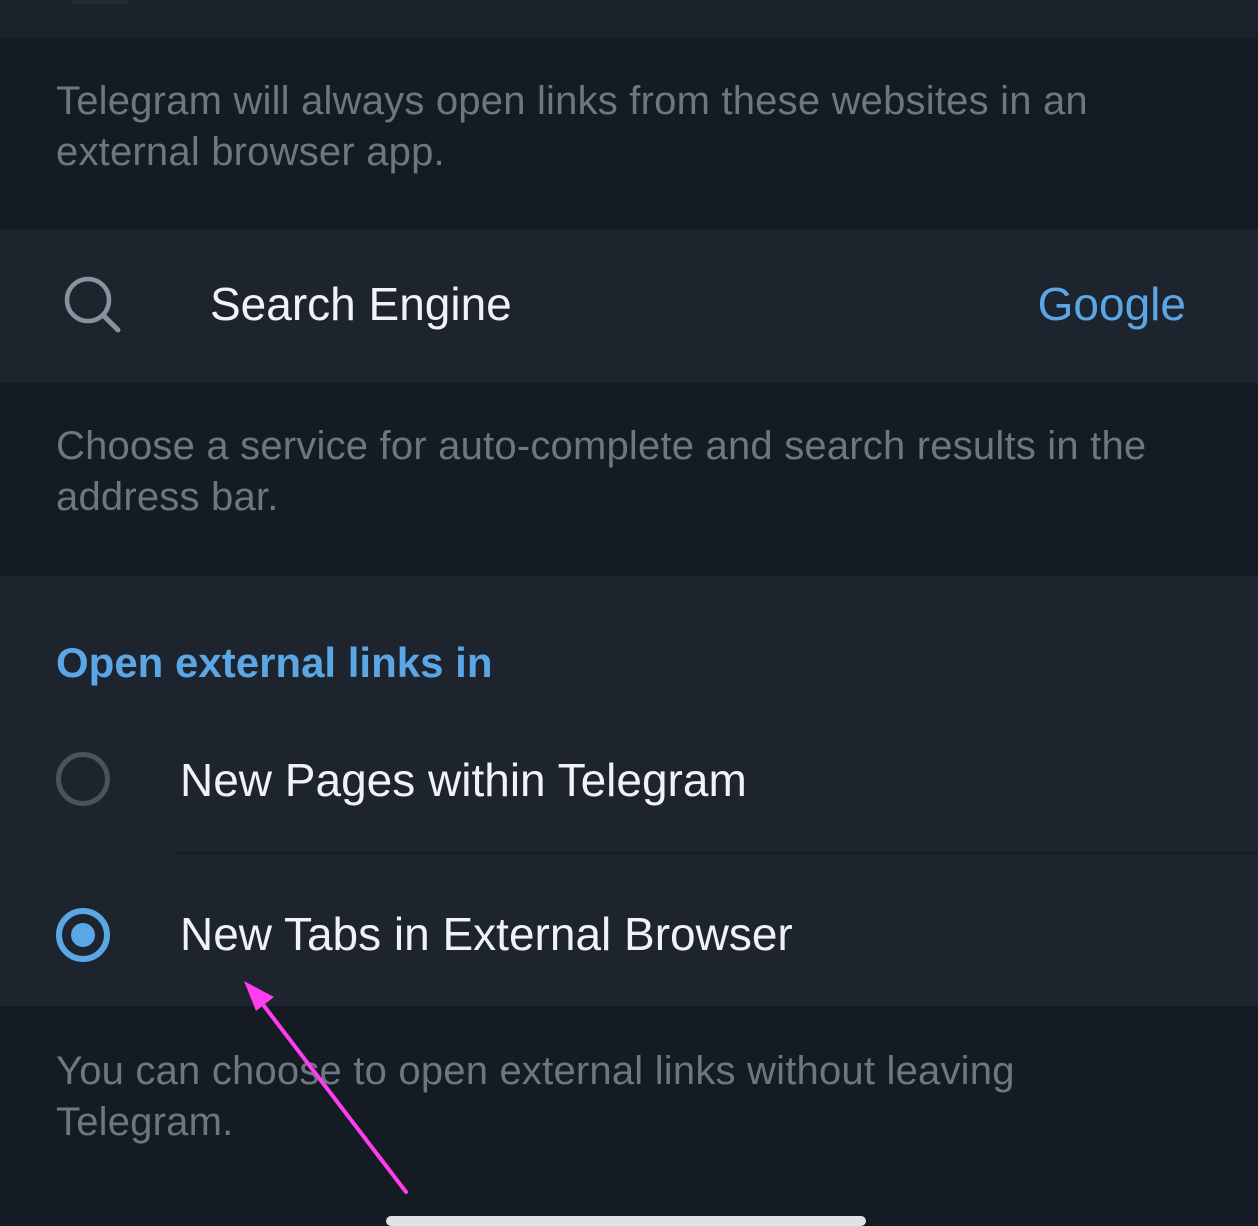  Describe the element at coordinates (274, 662) in the screenshot. I see `open-links-header: Open external links in` at that location.